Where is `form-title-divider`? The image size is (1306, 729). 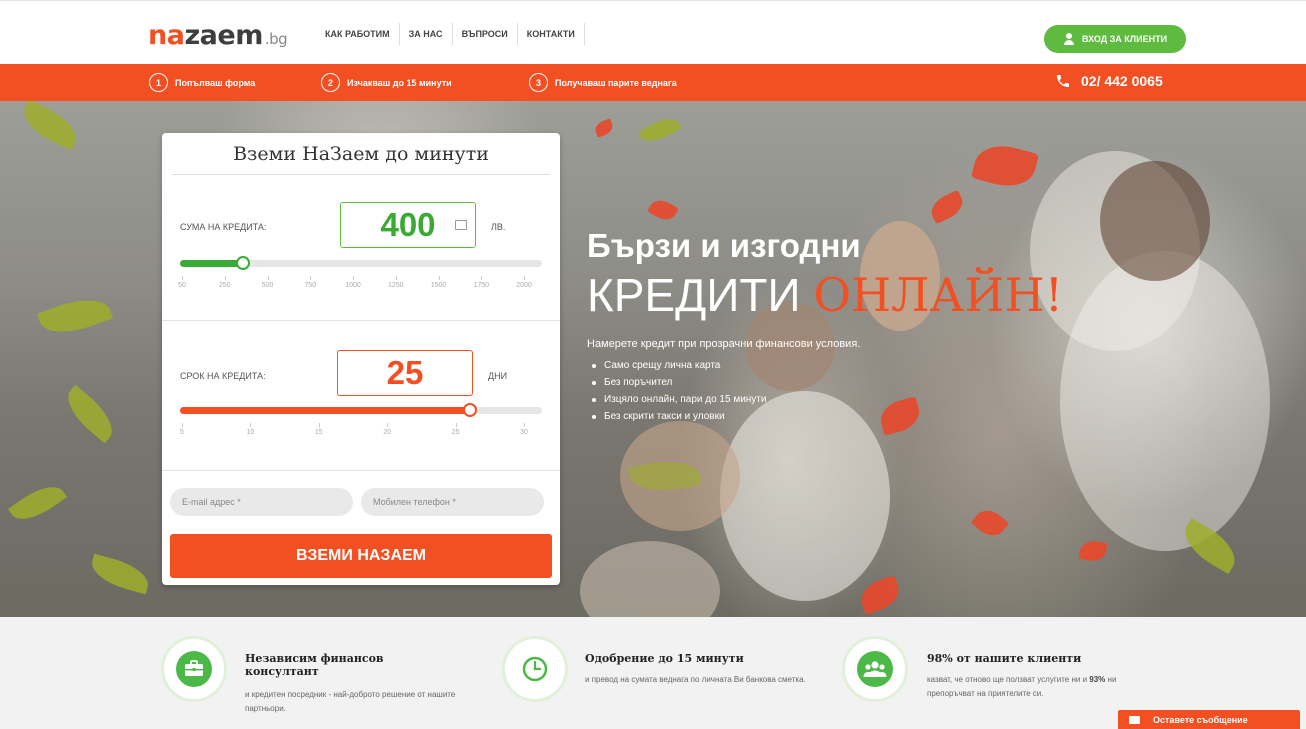 form-title-divider is located at coordinates (361, 174).